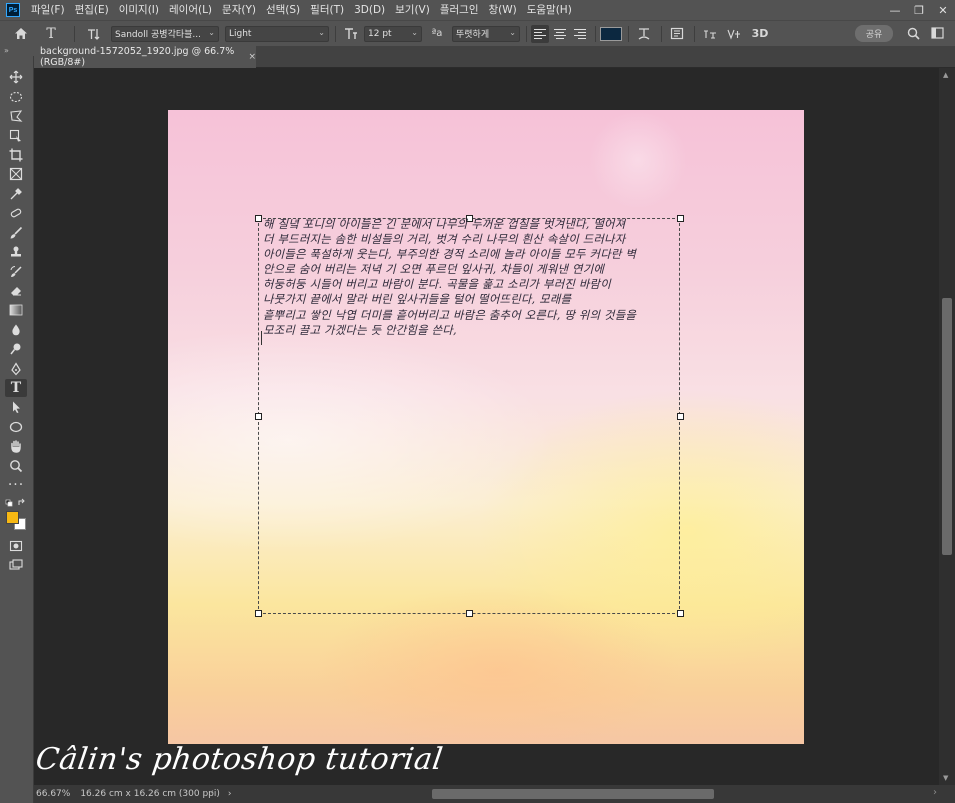 Image resolution: width=955 pixels, height=803 pixels. Describe the element at coordinates (874, 33) in the screenshot. I see `share-button: 공유` at that location.